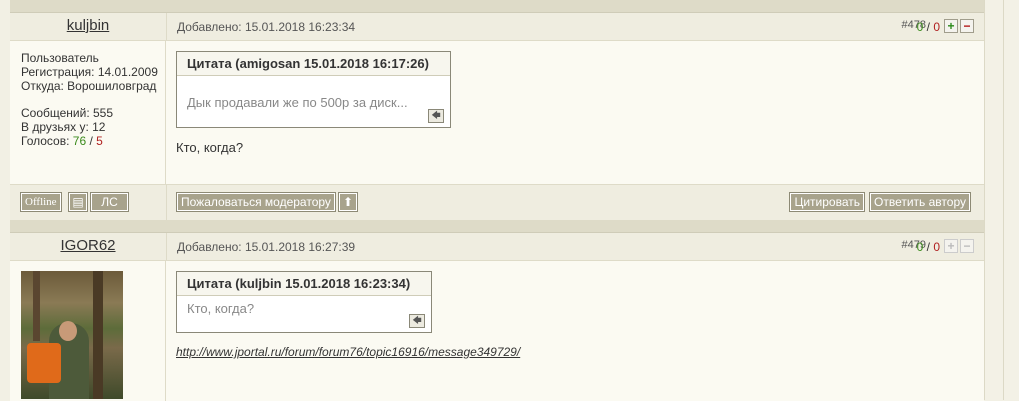  I want to click on right-divider, so click(1003, 200).